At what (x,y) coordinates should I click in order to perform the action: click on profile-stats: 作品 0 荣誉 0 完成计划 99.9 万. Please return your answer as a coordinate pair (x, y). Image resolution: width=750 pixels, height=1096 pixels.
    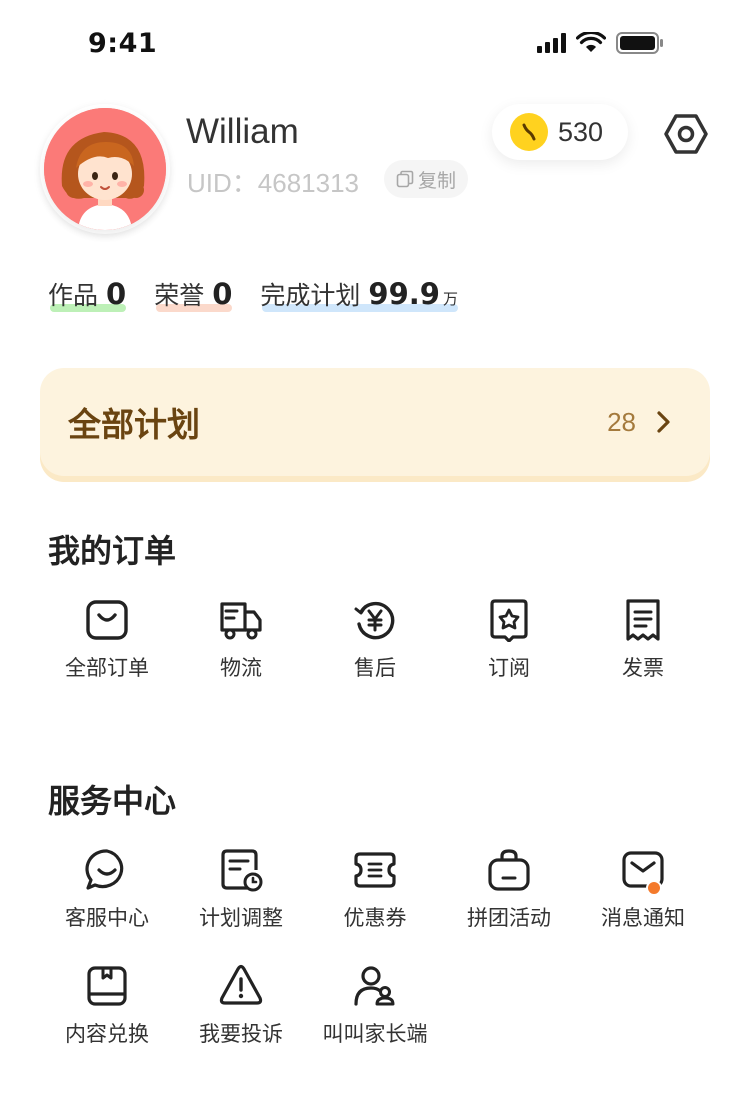
    Looking at the image, I should click on (267, 294).